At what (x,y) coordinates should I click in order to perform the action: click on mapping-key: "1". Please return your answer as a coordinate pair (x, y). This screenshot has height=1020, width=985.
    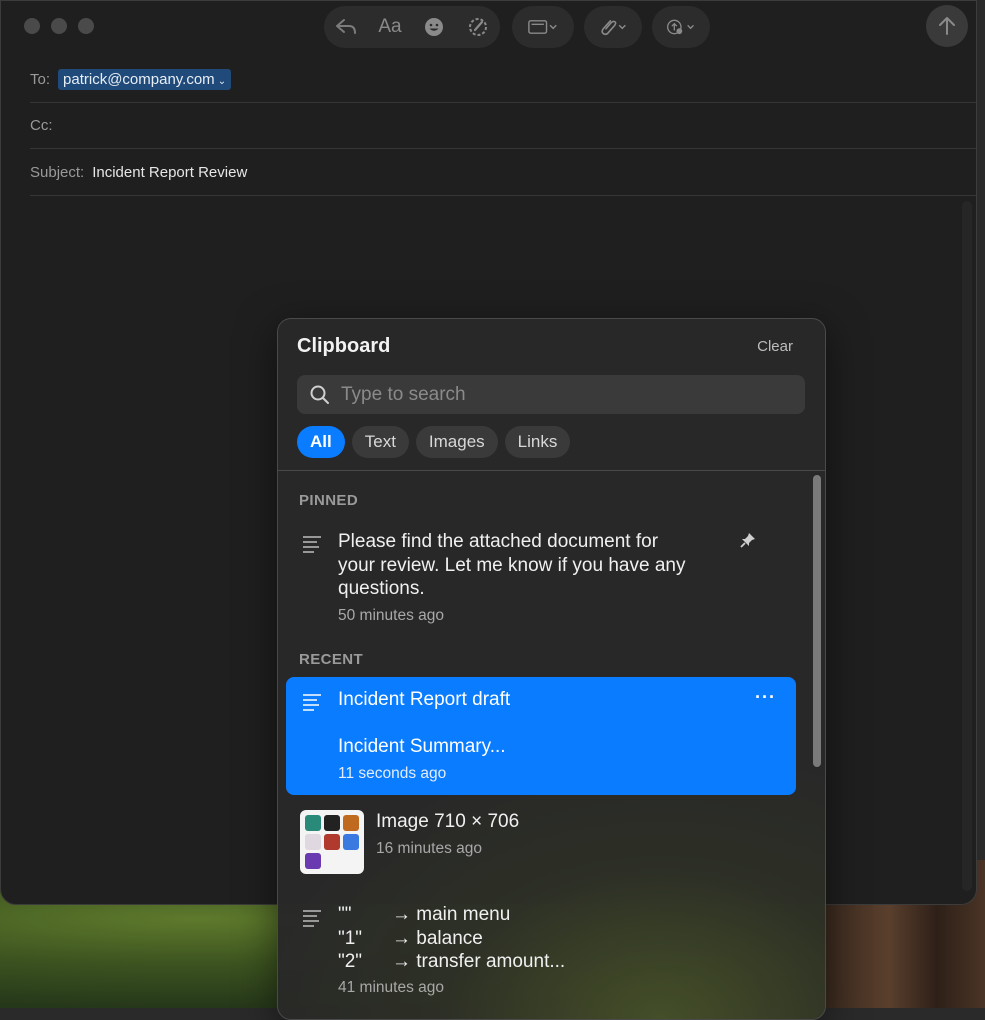
    Looking at the image, I should click on (350, 938).